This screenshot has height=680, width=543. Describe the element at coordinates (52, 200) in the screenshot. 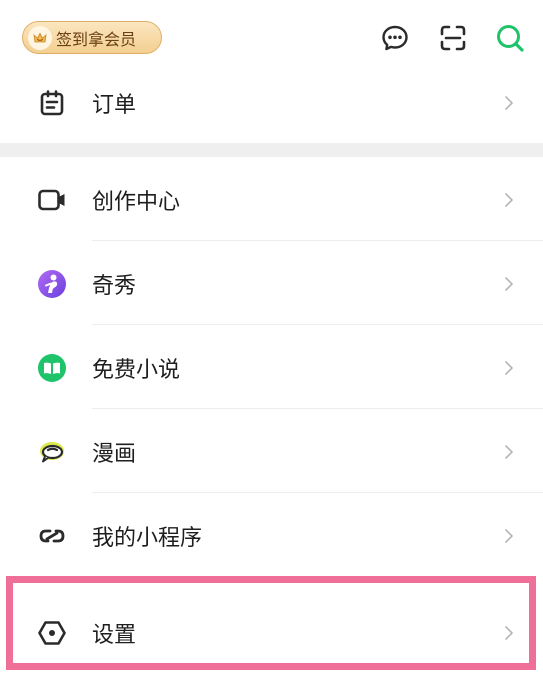

I see `video-camera-icon` at that location.